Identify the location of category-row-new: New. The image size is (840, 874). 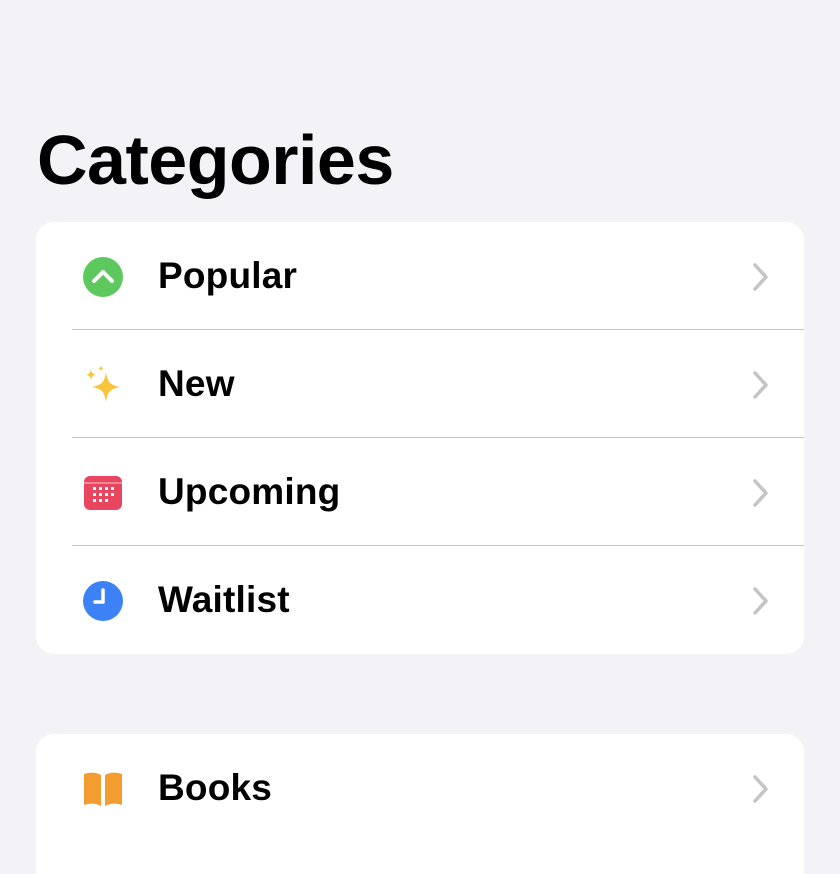
(420, 384).